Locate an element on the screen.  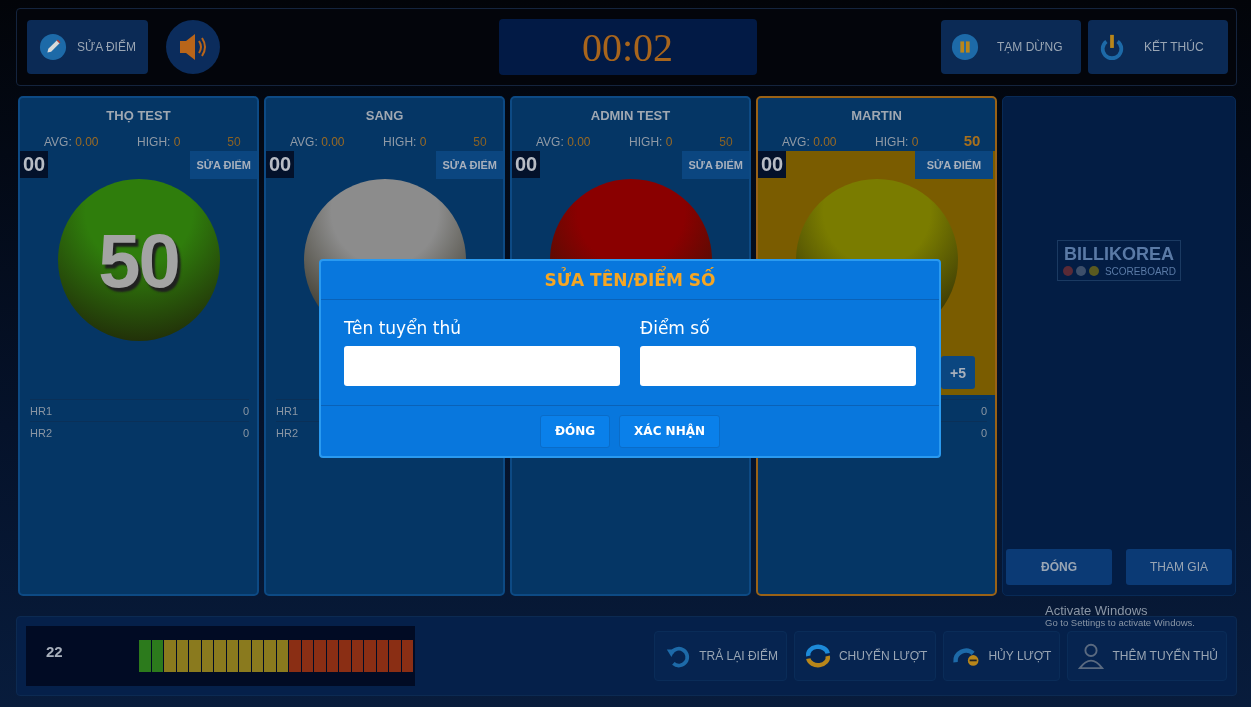
score-field is located at coordinates (778, 366).